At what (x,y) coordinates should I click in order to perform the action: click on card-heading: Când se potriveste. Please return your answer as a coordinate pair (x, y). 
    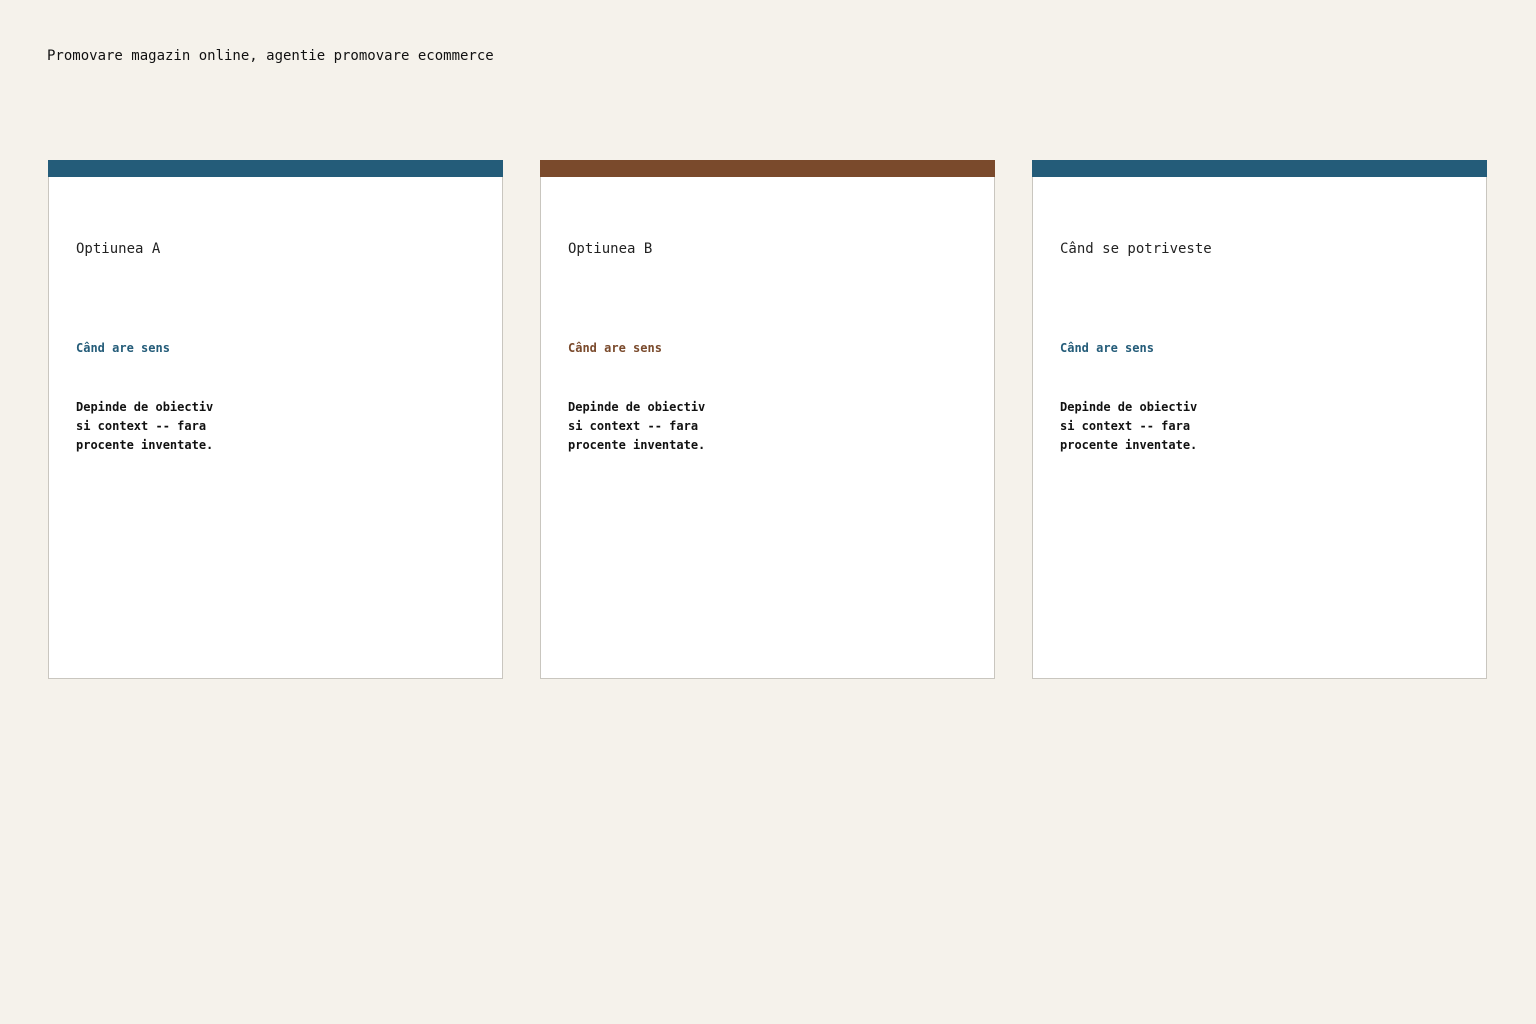
    Looking at the image, I should click on (1136, 249).